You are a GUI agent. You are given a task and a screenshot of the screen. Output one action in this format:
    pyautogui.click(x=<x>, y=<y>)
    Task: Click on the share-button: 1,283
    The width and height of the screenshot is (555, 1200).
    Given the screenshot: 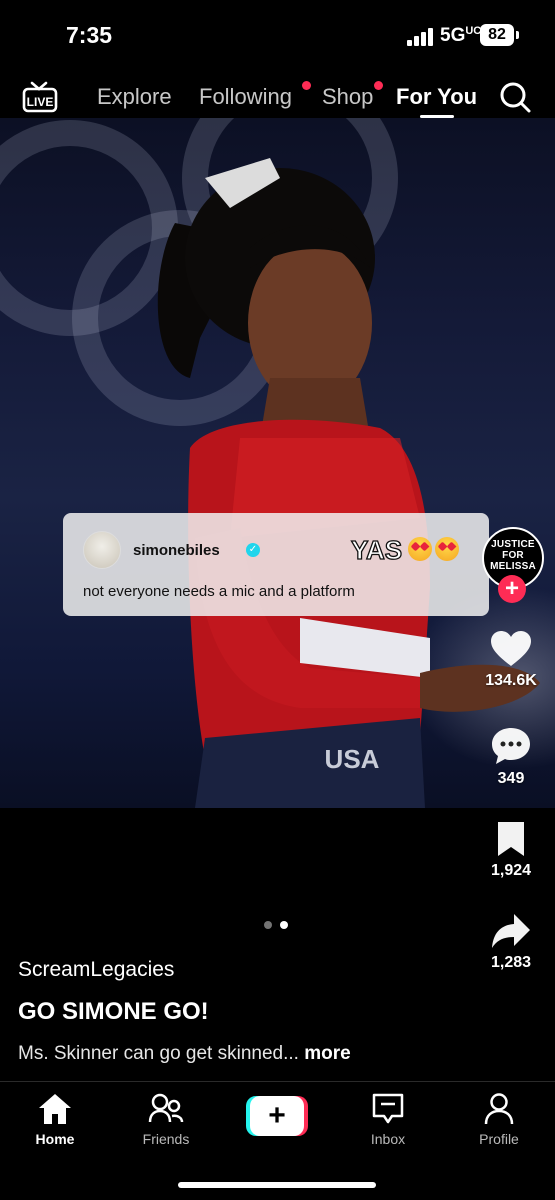 What is the action you would take?
    pyautogui.click(x=511, y=942)
    